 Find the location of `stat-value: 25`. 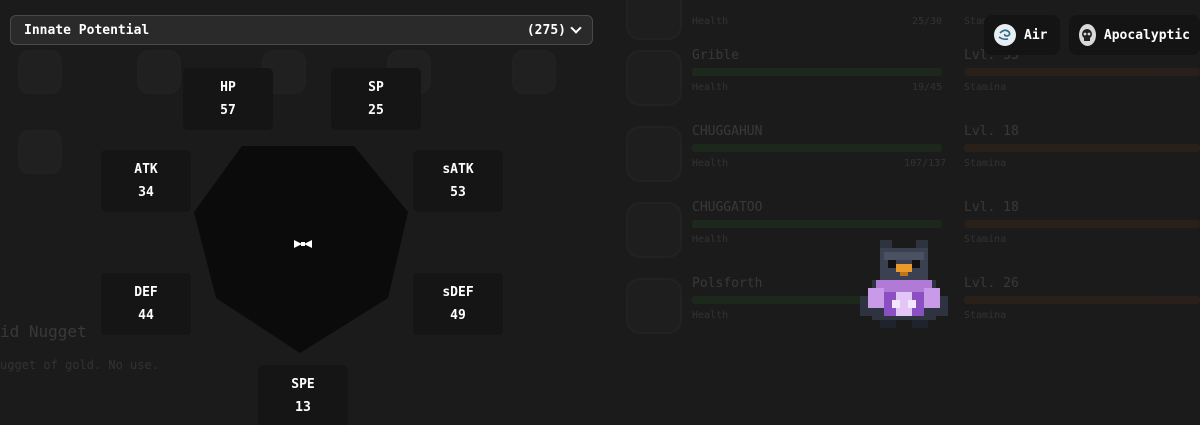

stat-value: 25 is located at coordinates (376, 110).